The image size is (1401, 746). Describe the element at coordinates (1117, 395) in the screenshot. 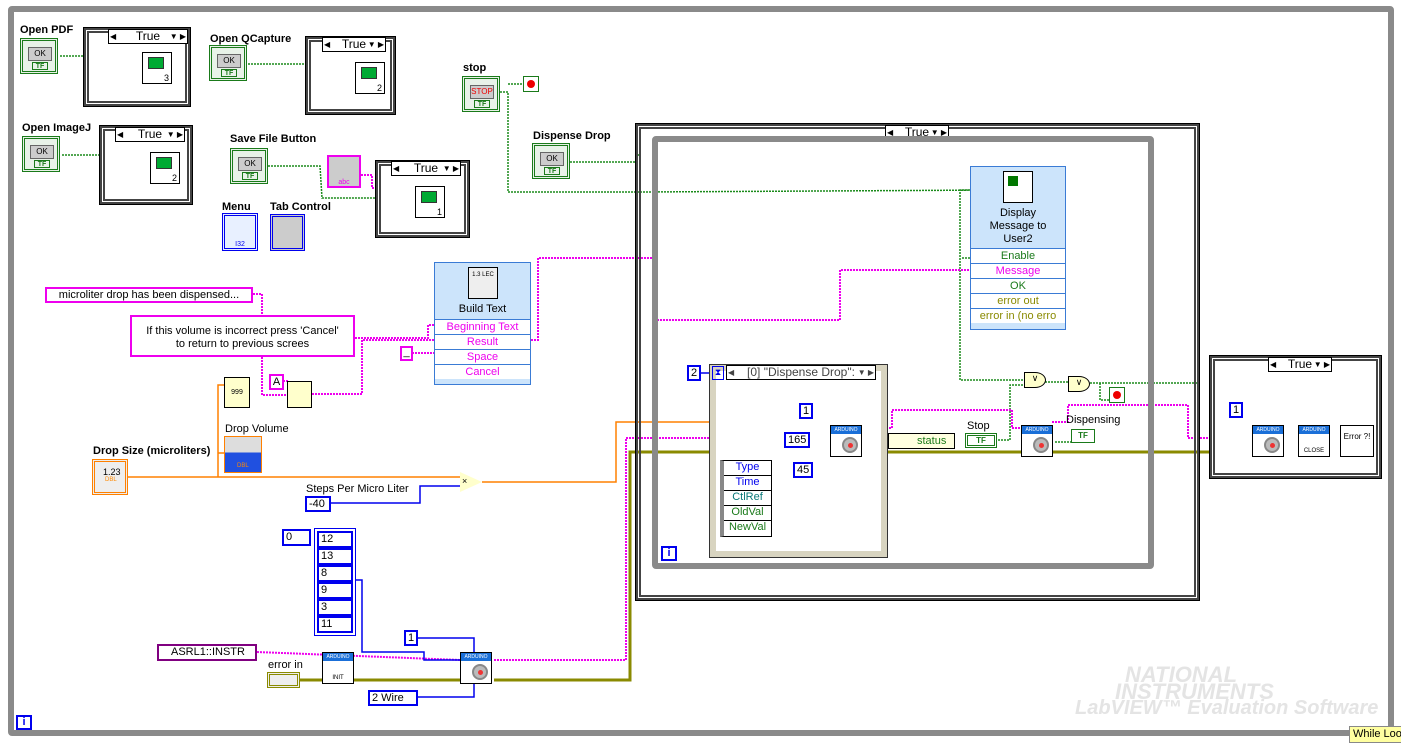

I see `loop-stop-terminal-icon` at that location.